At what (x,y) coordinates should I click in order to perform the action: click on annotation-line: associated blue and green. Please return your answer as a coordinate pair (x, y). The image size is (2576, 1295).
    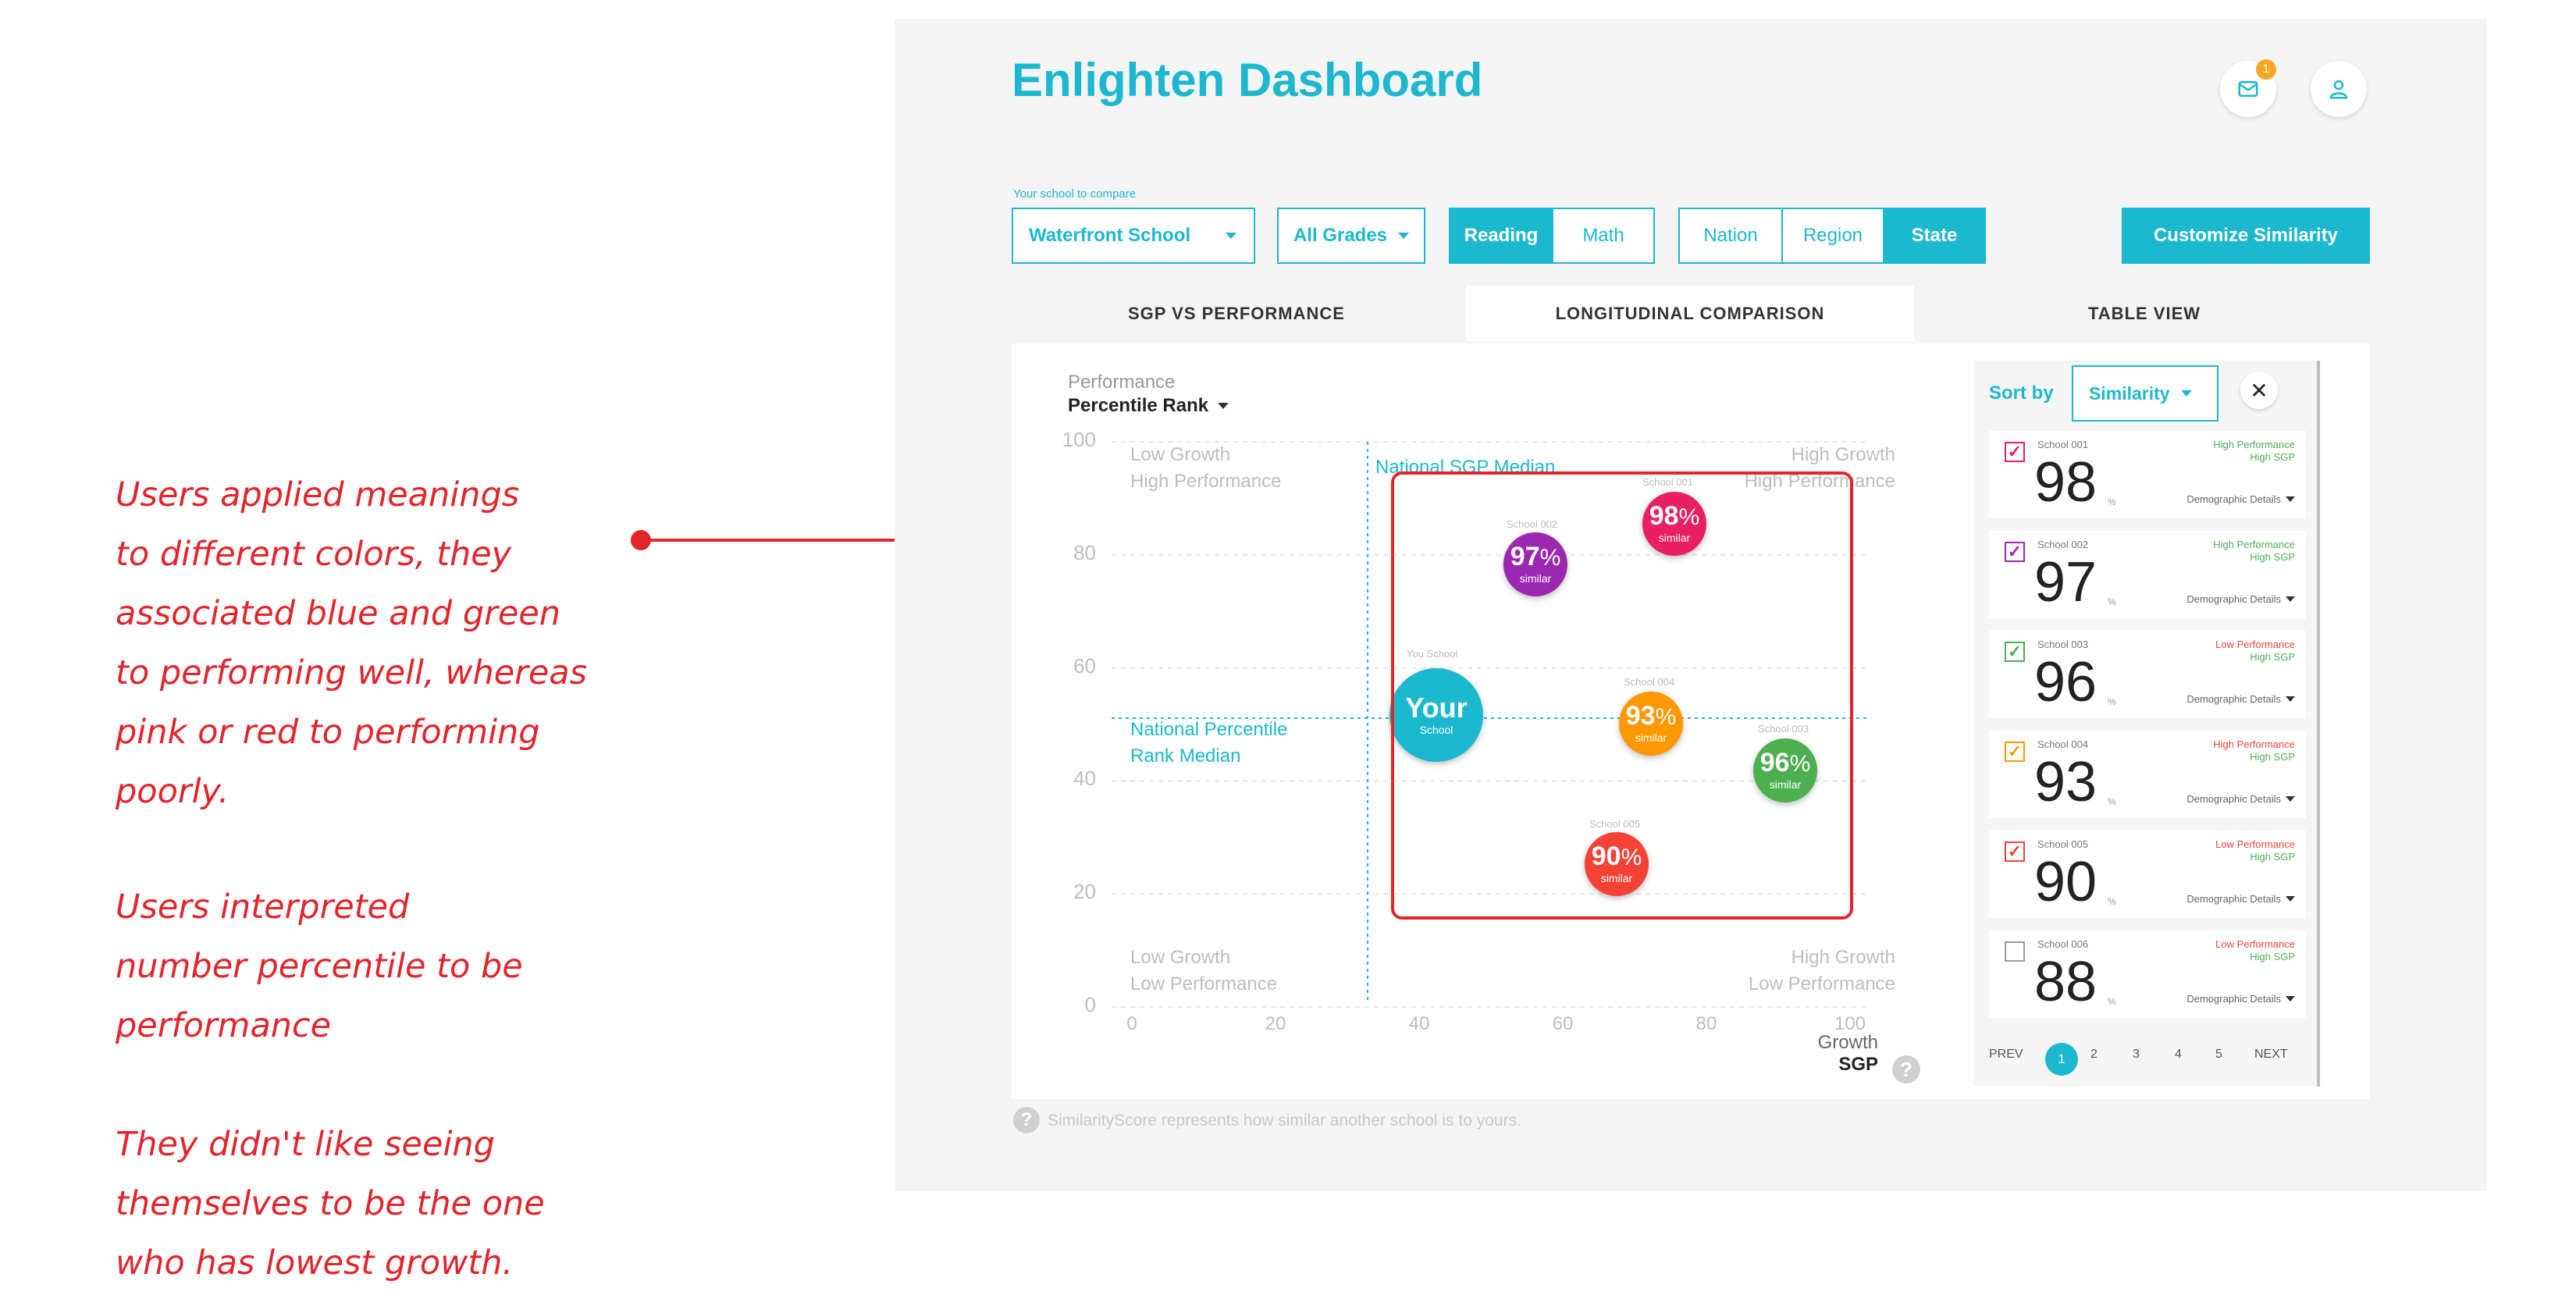
    Looking at the image, I should click on (338, 613).